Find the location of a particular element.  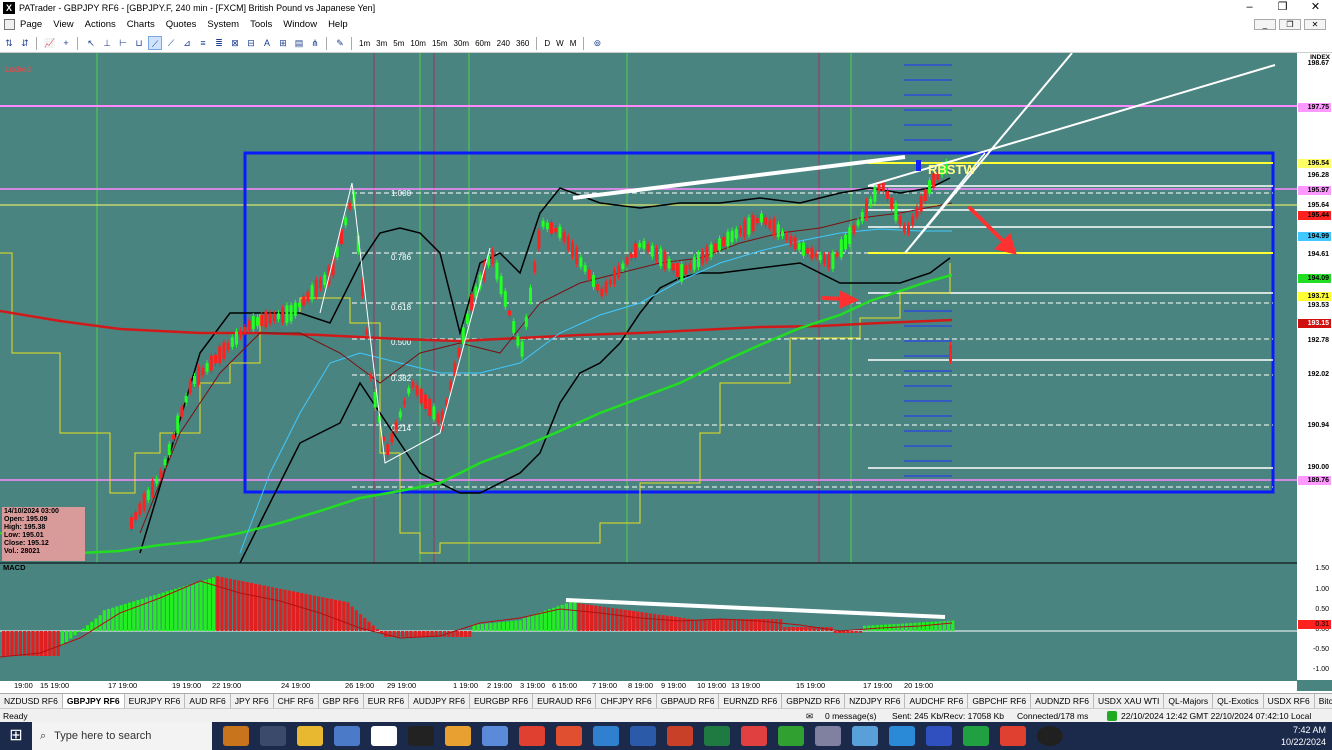

menu-page: Page is located at coordinates (31, 24).